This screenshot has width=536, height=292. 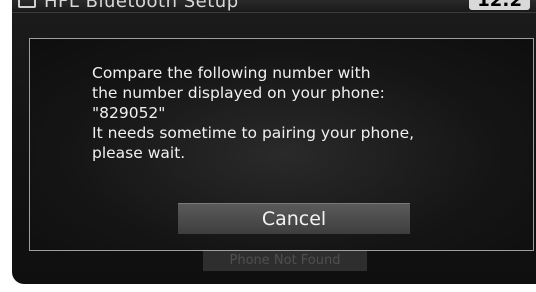 I want to click on message-line: It needs sometime to pairing your phone,, so click(x=253, y=133).